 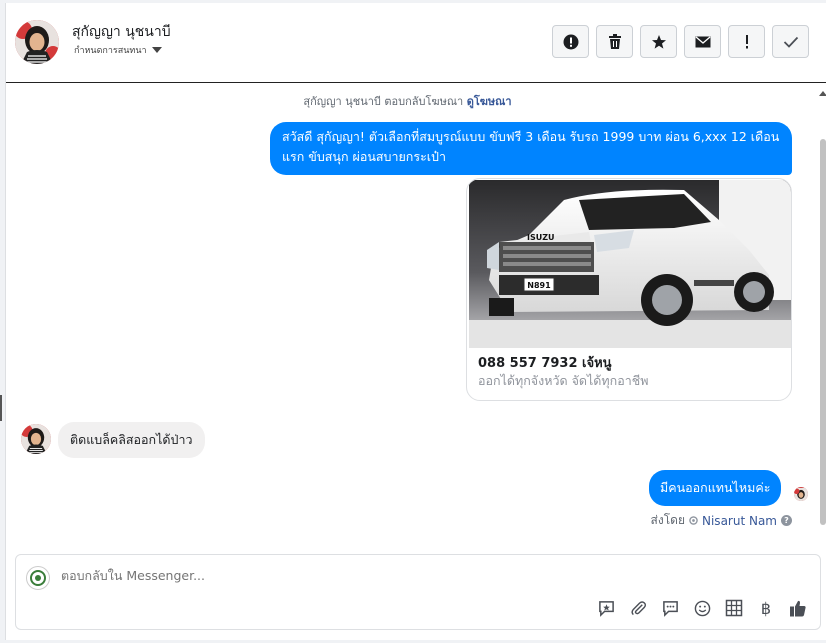 I want to click on ad-reply-notice: สุกัญญา นุชนาบี ตอบกลับโฆษณา ดูโฆษณา, so click(x=407, y=101).